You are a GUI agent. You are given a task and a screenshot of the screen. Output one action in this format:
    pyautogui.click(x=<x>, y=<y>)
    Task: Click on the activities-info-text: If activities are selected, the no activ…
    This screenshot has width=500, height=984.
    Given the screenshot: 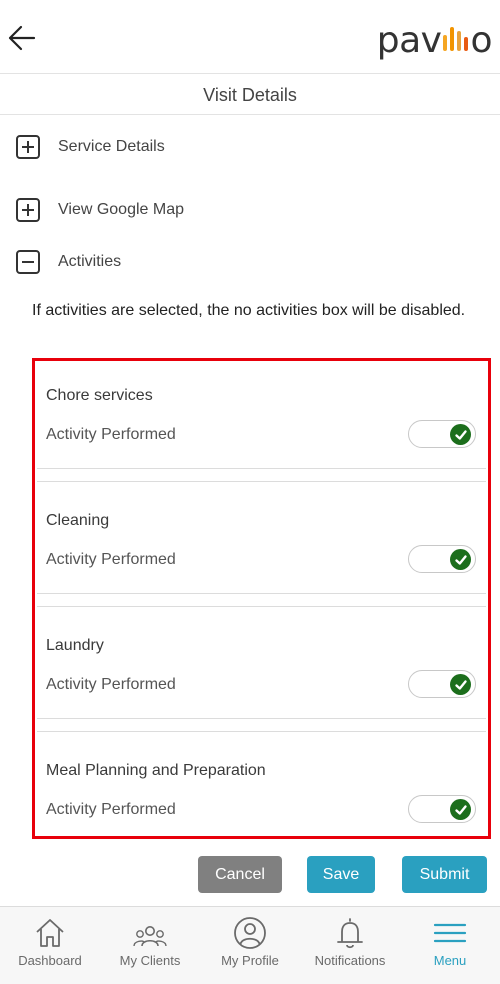 What is the action you would take?
    pyautogui.click(x=249, y=310)
    